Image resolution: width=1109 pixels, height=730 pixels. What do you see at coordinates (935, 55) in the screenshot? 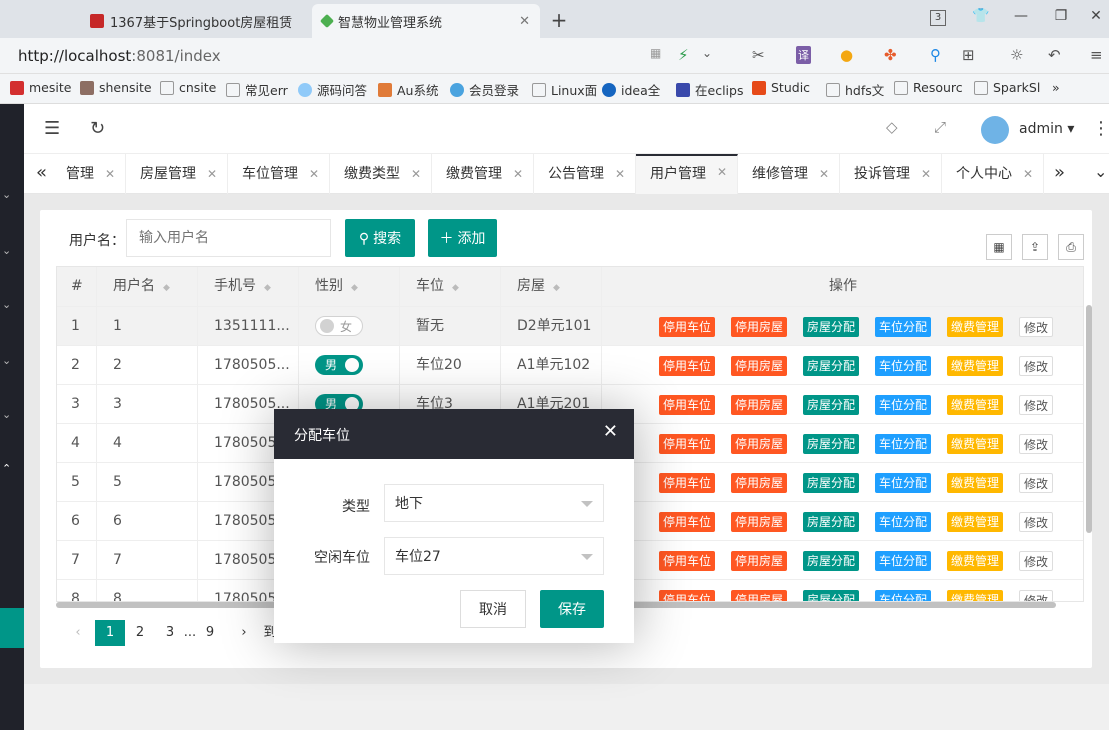
I see `search-icon: ⚲` at bounding box center [935, 55].